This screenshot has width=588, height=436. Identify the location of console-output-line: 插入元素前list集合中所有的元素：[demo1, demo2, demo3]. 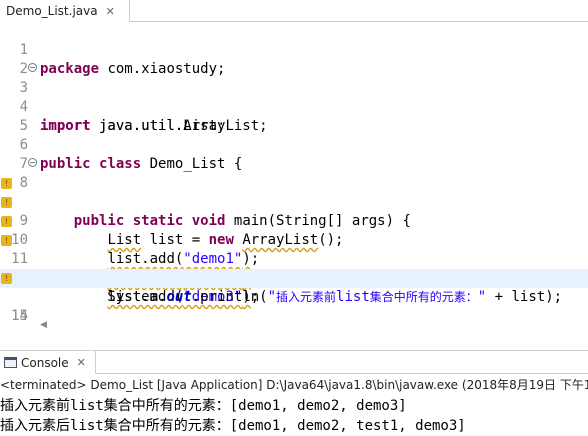
(203, 406).